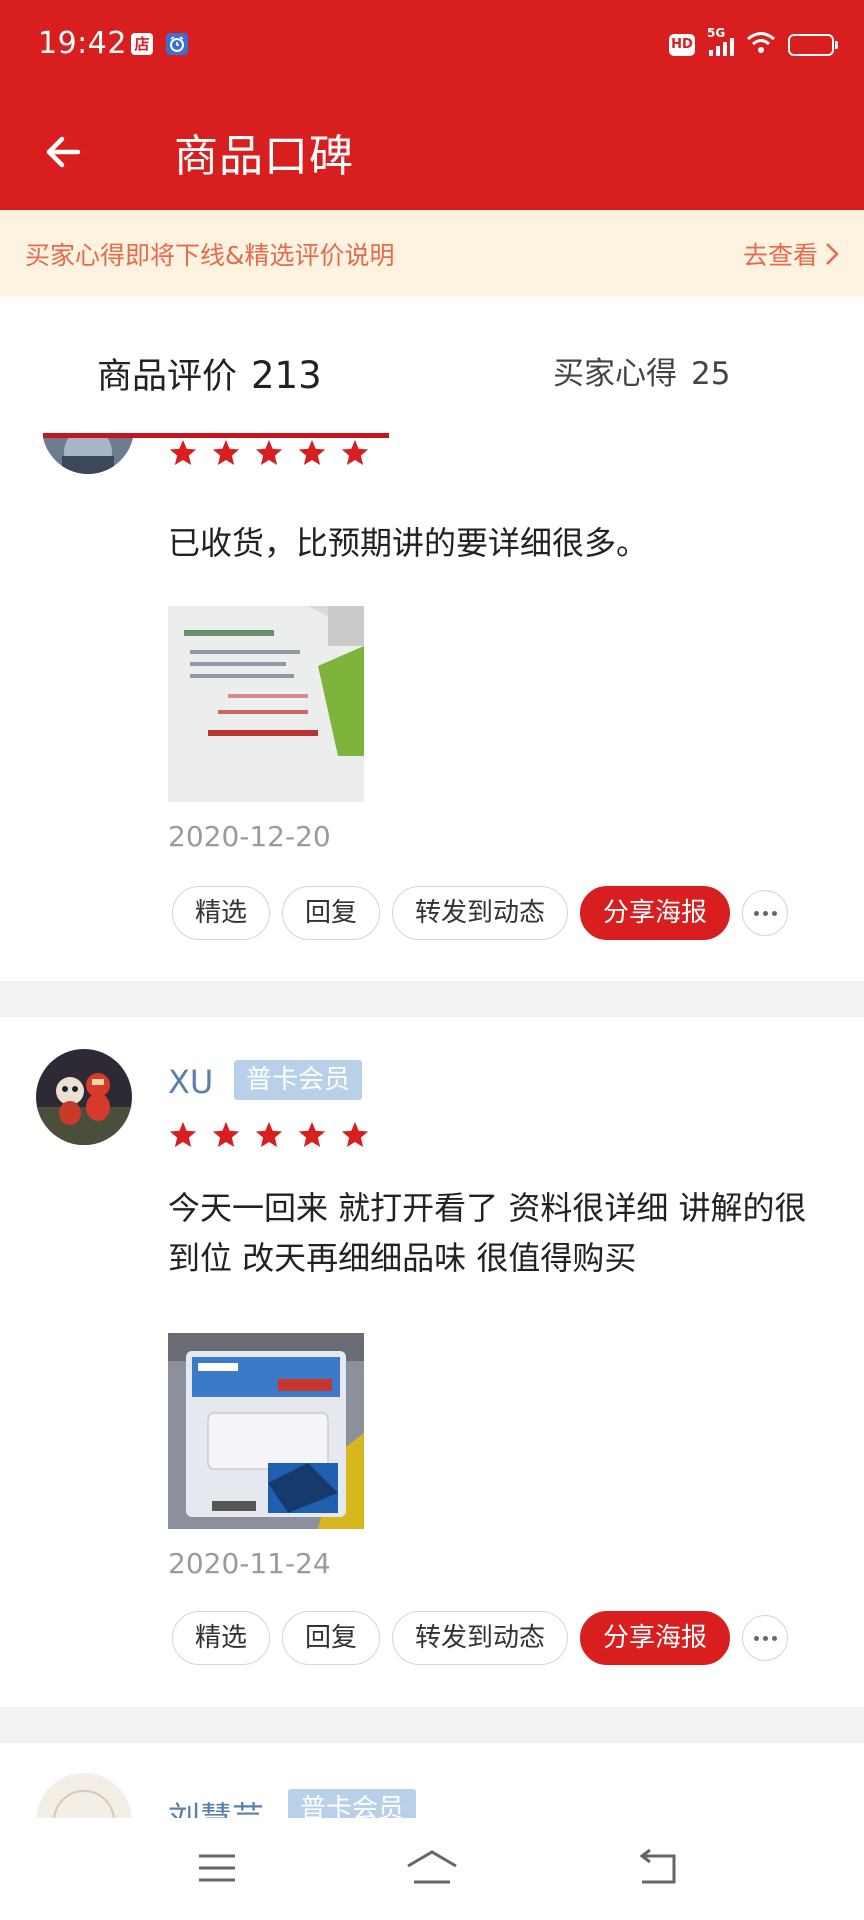  What do you see at coordinates (142, 44) in the screenshot?
I see `shop-notification-icon: 店` at bounding box center [142, 44].